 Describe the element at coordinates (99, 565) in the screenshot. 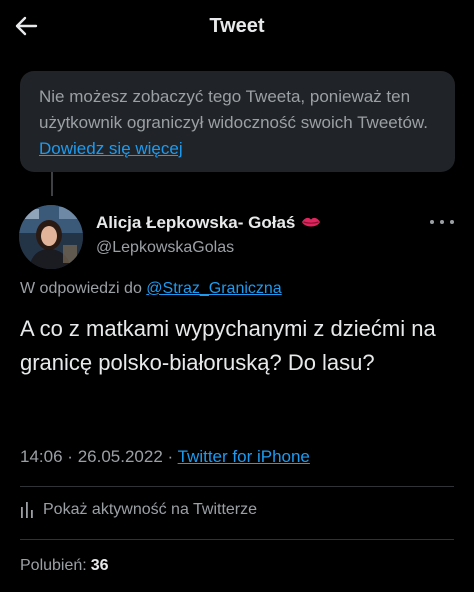

I see `likes-number: 36` at that location.